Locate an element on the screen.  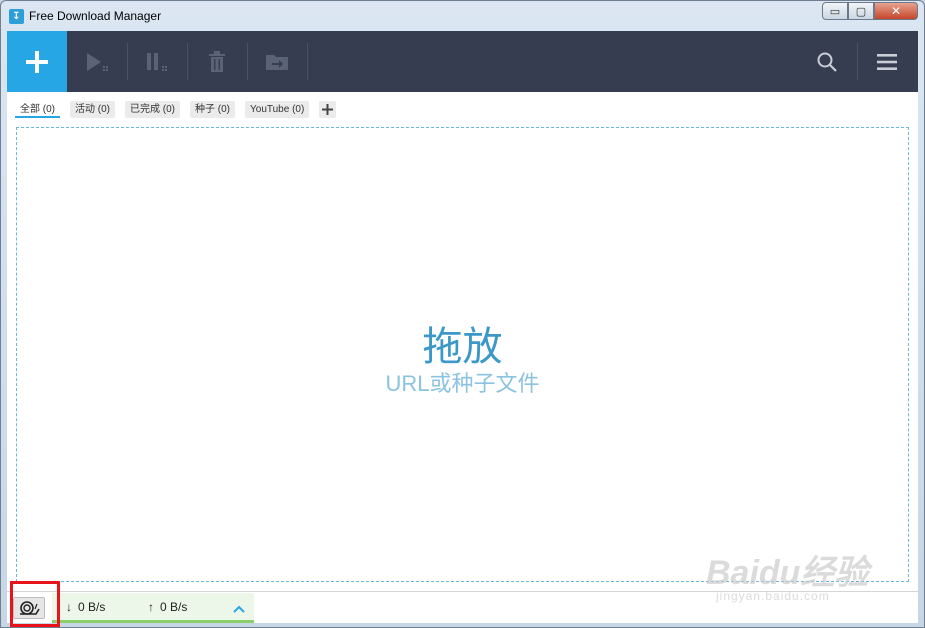
pause-icon is located at coordinates (157, 61).